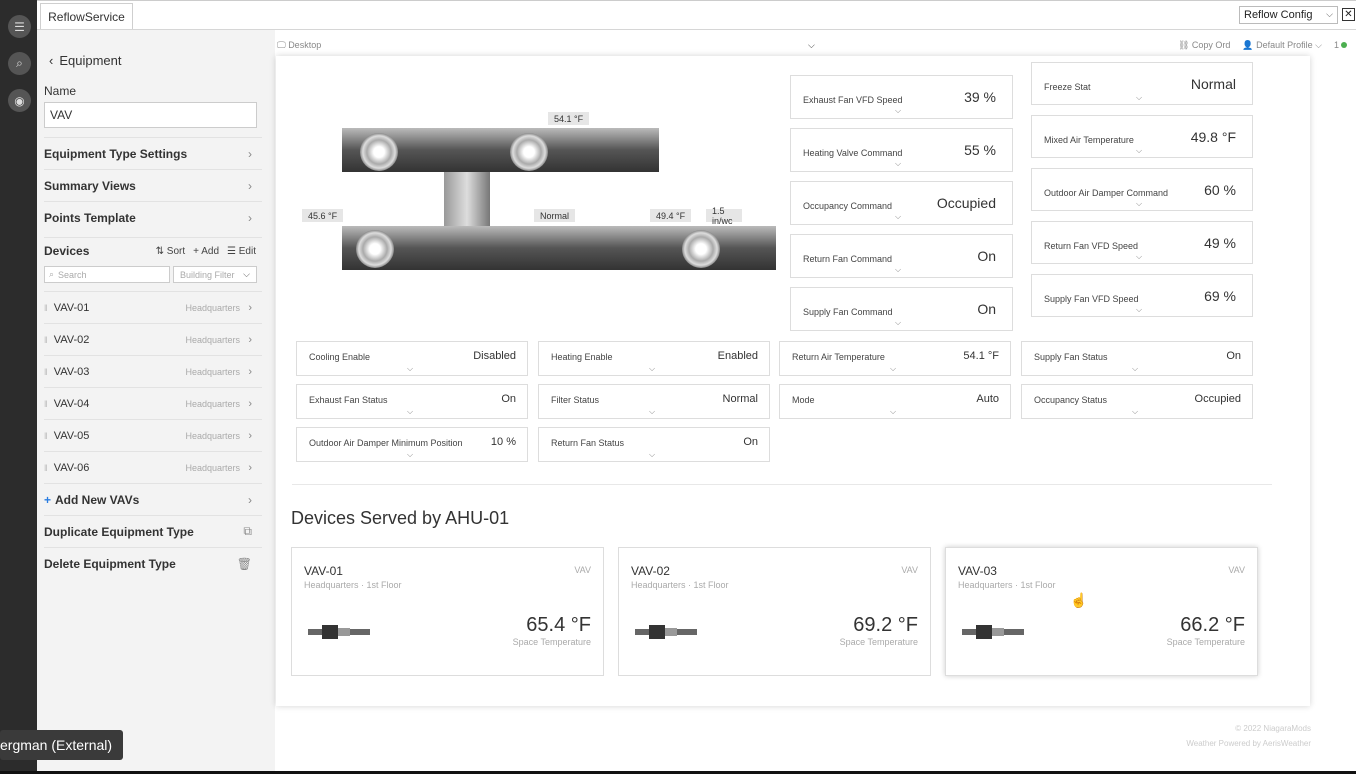 The height and width of the screenshot is (774, 1356). I want to click on device-search-input: ⌕ Search, so click(107, 274).